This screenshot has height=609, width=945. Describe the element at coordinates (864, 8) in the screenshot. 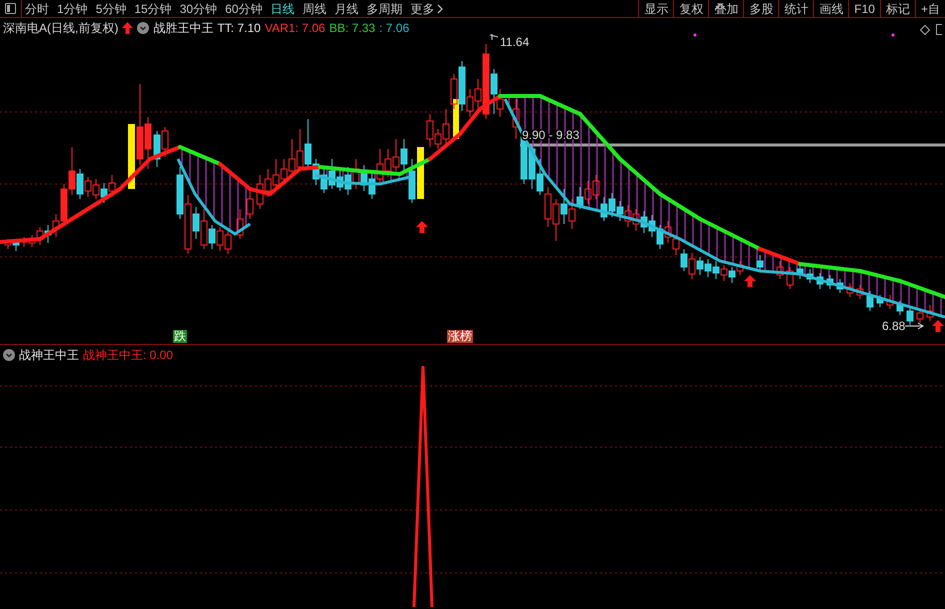

I see `toolbar-button: F10` at that location.